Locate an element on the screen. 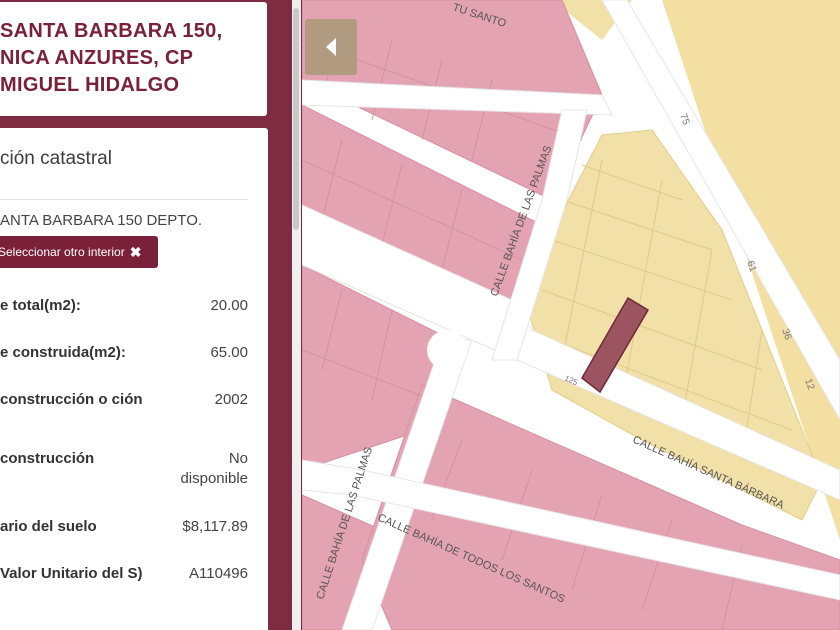 The image size is (840, 630). select-other-interior-button: Seleccionar otro interior ✖ is located at coordinates (79, 252).